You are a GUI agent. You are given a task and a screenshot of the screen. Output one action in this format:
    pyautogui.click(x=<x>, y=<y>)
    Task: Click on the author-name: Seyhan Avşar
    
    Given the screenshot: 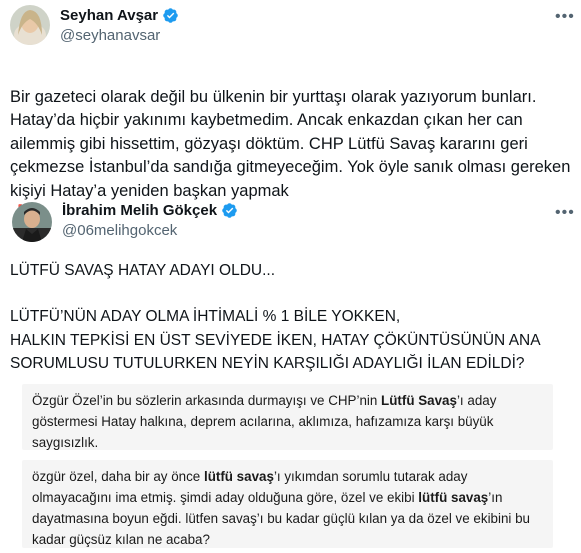 What is the action you would take?
    pyautogui.click(x=119, y=15)
    